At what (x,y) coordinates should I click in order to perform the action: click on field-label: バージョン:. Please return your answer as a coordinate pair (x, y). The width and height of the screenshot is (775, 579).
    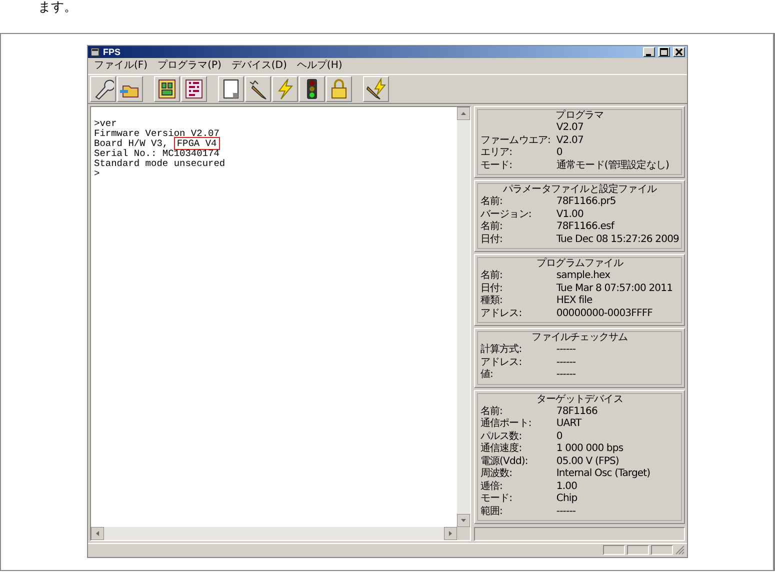
    Looking at the image, I should click on (506, 214).